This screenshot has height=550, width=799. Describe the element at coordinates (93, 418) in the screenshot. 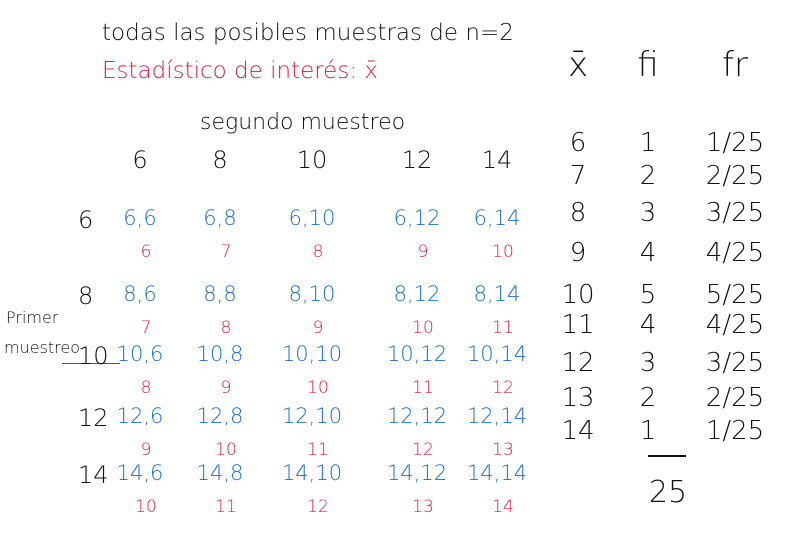

I see `row-value: 12` at that location.